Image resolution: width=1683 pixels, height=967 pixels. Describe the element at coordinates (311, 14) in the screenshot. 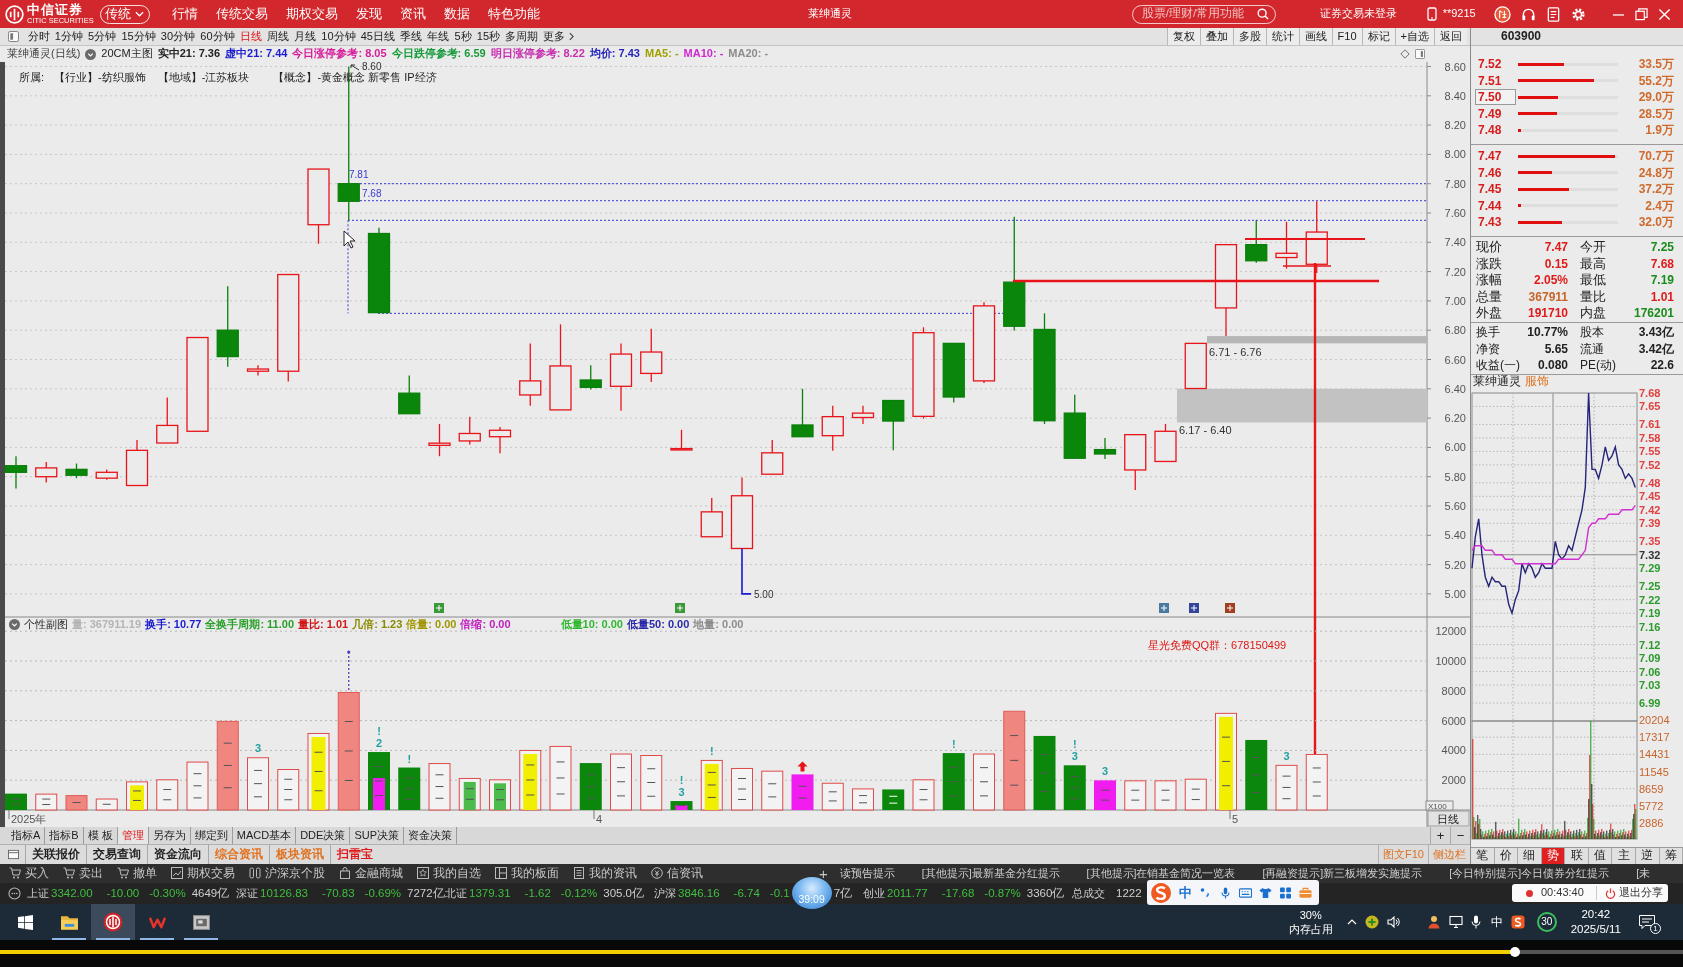

I see `menu-item: 期权交易` at that location.